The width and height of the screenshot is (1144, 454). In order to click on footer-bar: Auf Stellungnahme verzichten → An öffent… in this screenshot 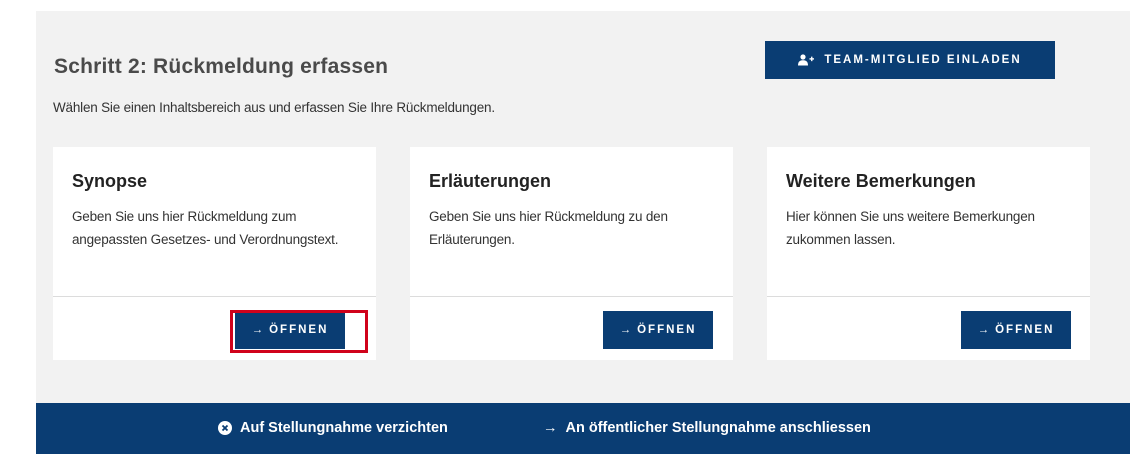, I will do `click(583, 428)`.